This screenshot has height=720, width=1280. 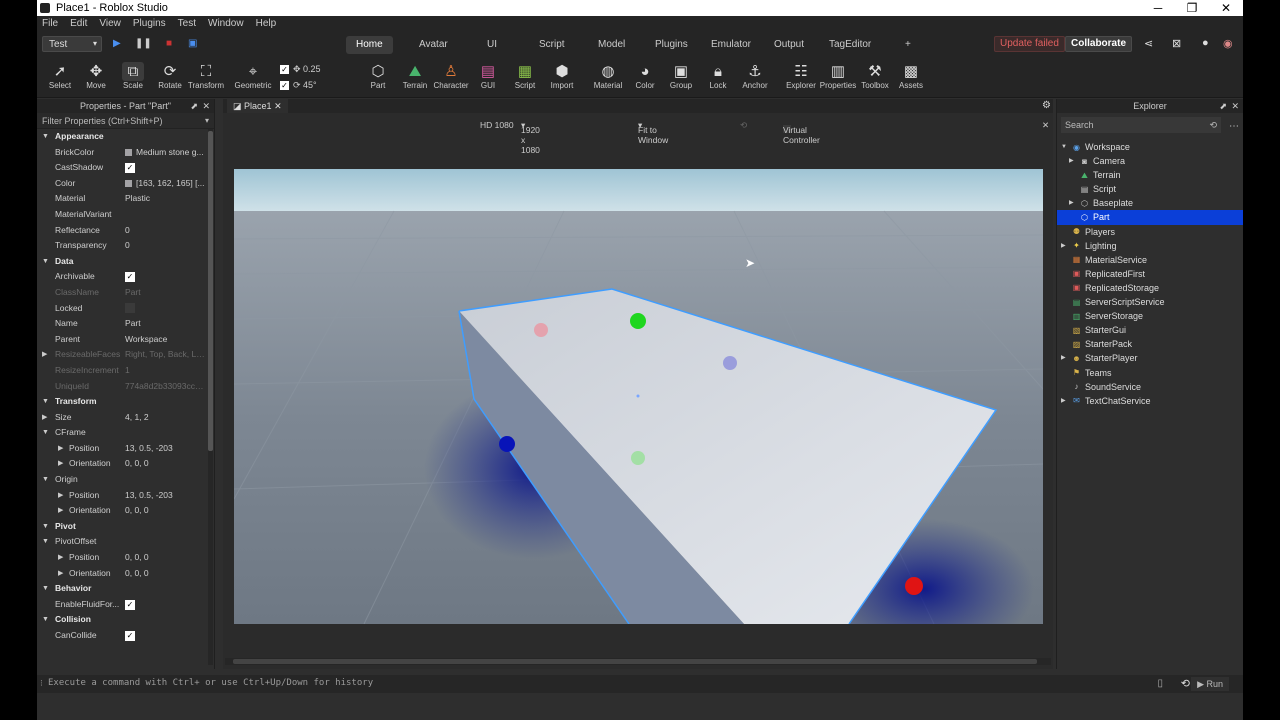 What do you see at coordinates (314, 85) in the screenshot?
I see `rotate-snap-field: ✓ ⟳ 45°` at bounding box center [314, 85].